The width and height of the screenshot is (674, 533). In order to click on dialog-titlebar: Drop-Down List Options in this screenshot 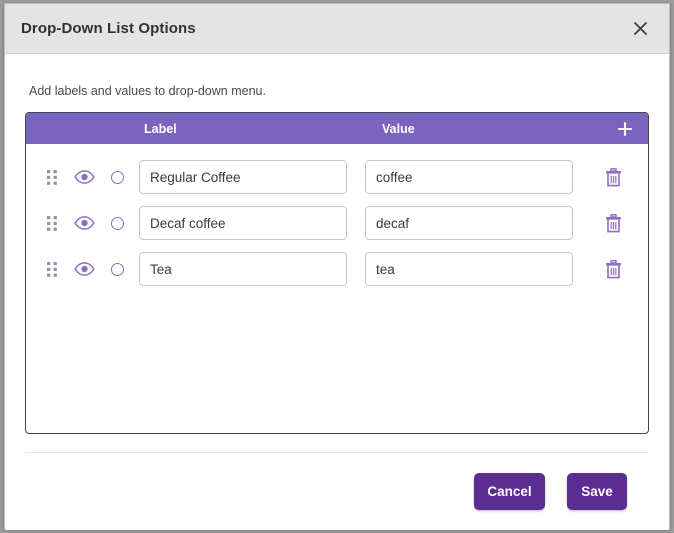, I will do `click(337, 29)`.